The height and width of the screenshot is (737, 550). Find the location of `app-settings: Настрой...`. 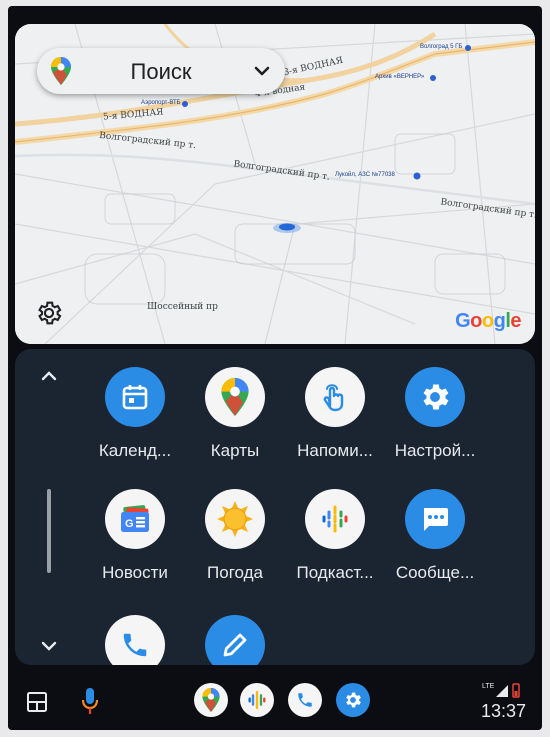

app-settings: Настрой... is located at coordinates (435, 414).